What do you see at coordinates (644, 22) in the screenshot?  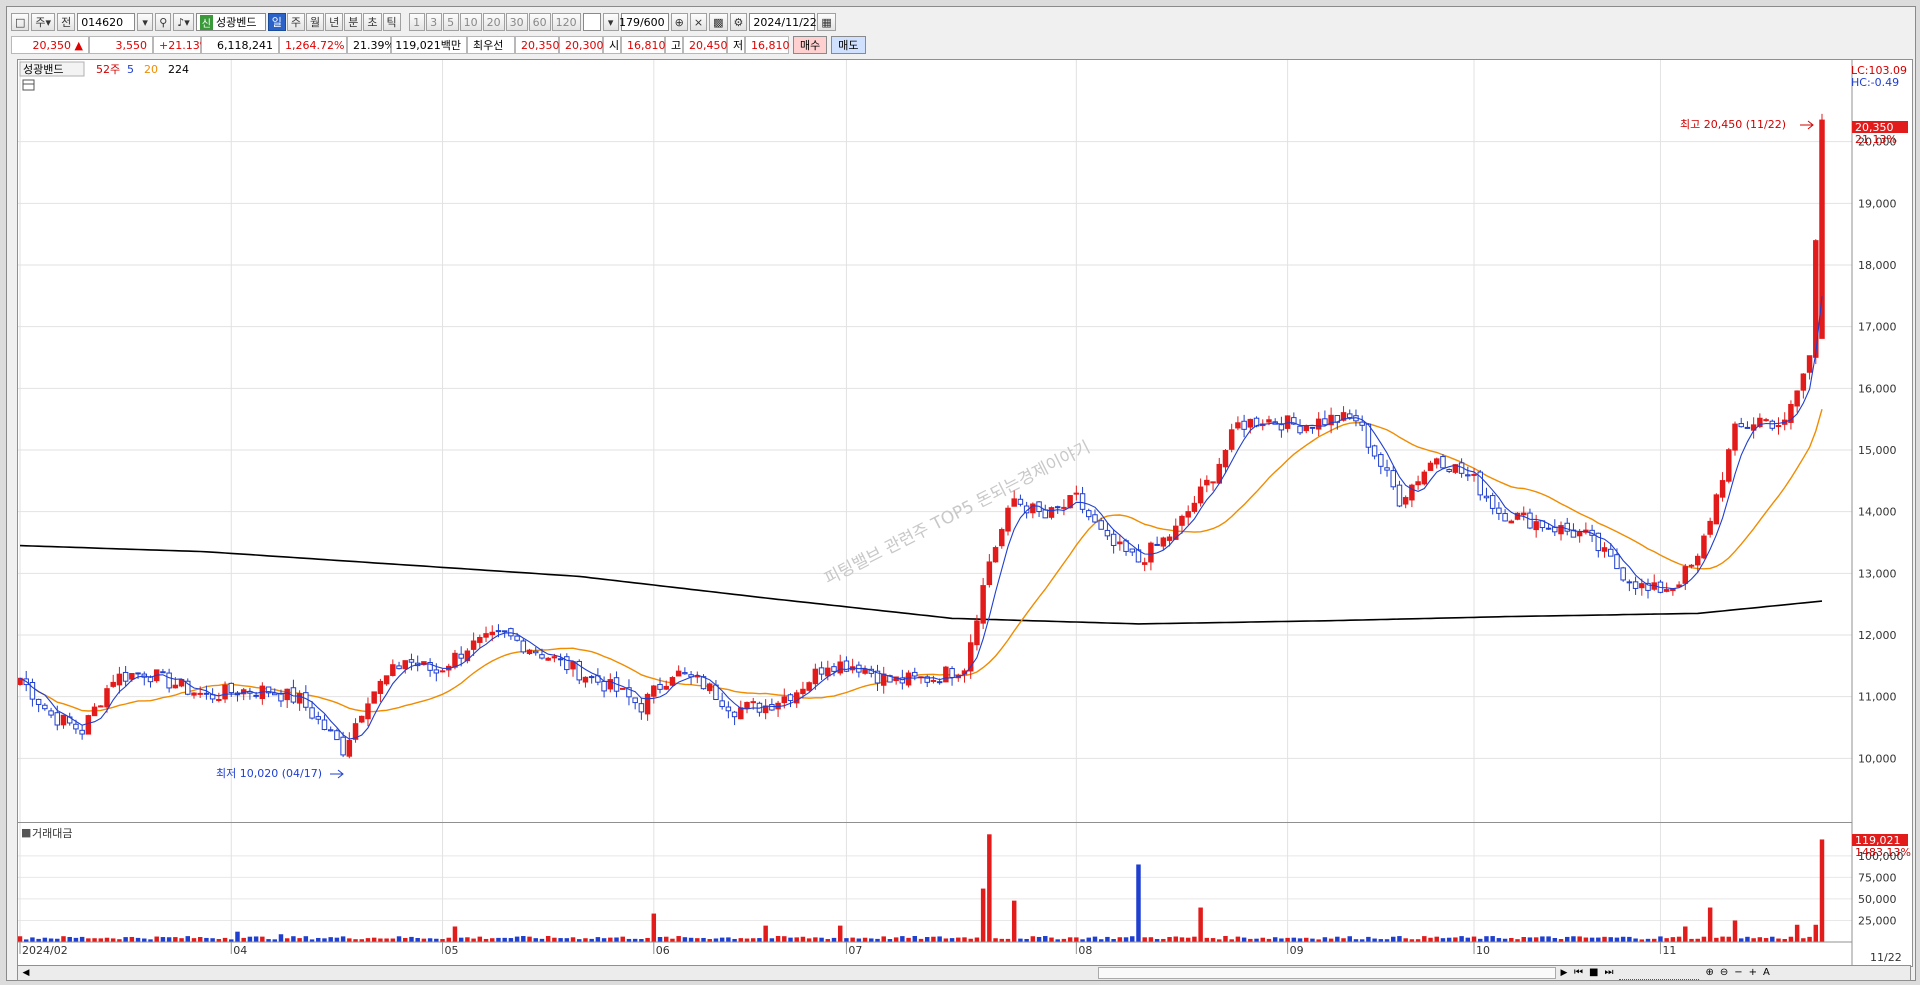 I see `count-field: 179/600` at bounding box center [644, 22].